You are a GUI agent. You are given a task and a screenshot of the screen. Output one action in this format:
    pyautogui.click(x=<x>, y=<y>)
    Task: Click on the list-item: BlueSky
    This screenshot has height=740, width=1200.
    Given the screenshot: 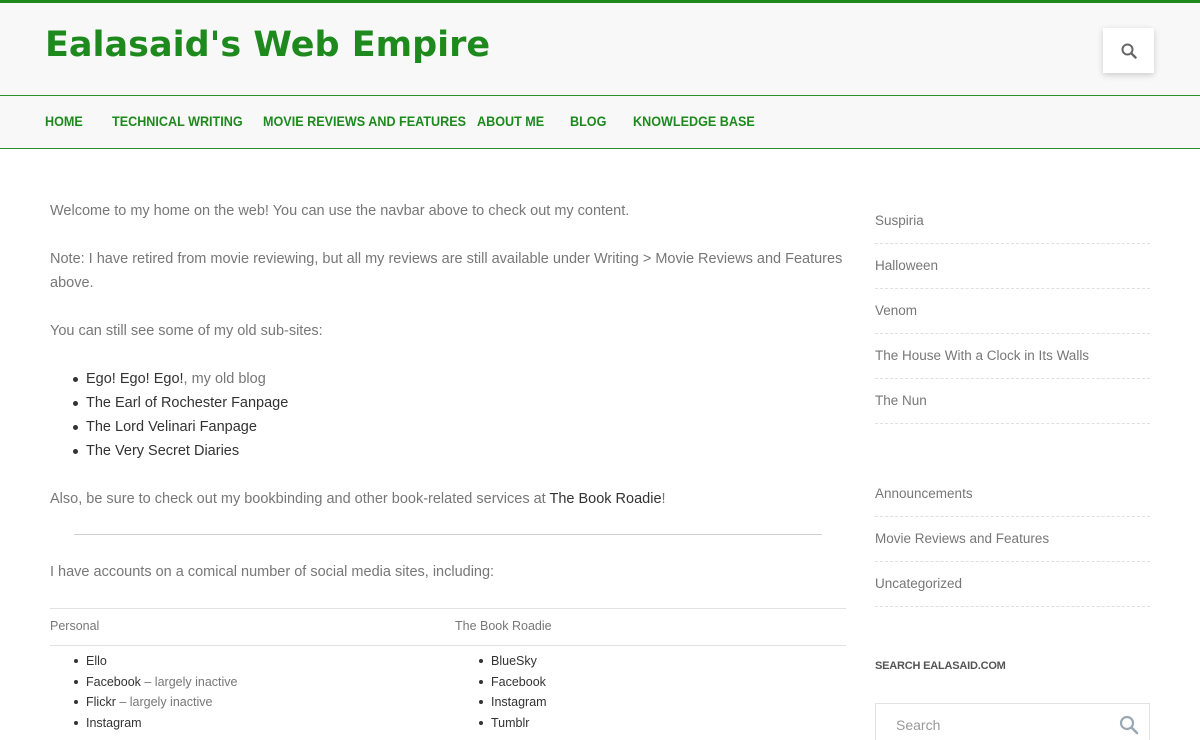 What is the action you would take?
    pyautogui.click(x=513, y=661)
    